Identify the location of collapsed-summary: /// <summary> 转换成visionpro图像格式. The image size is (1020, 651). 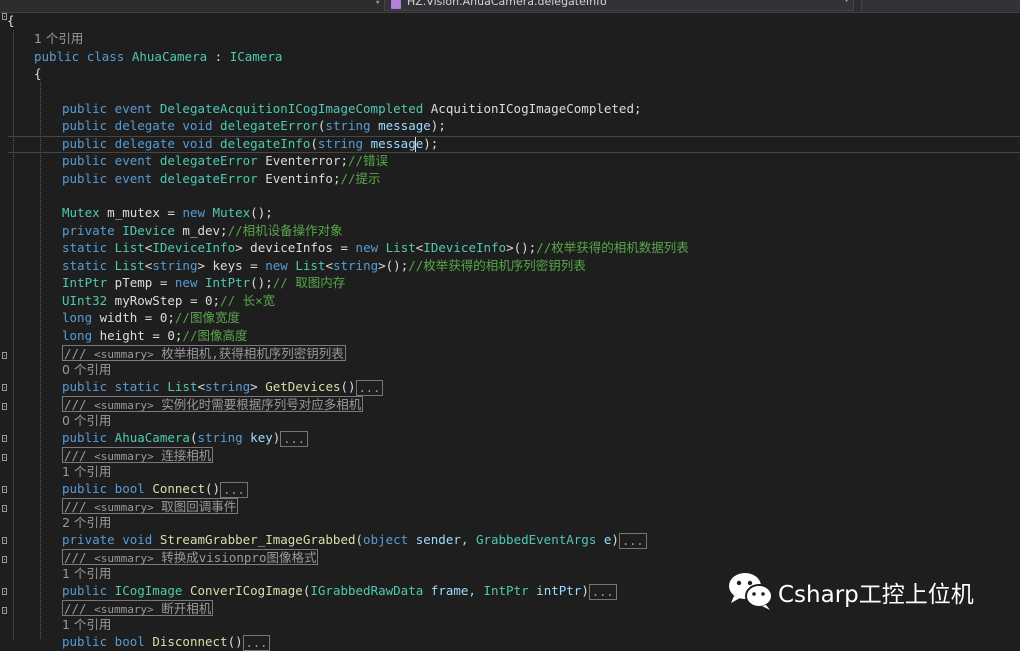
(190, 557).